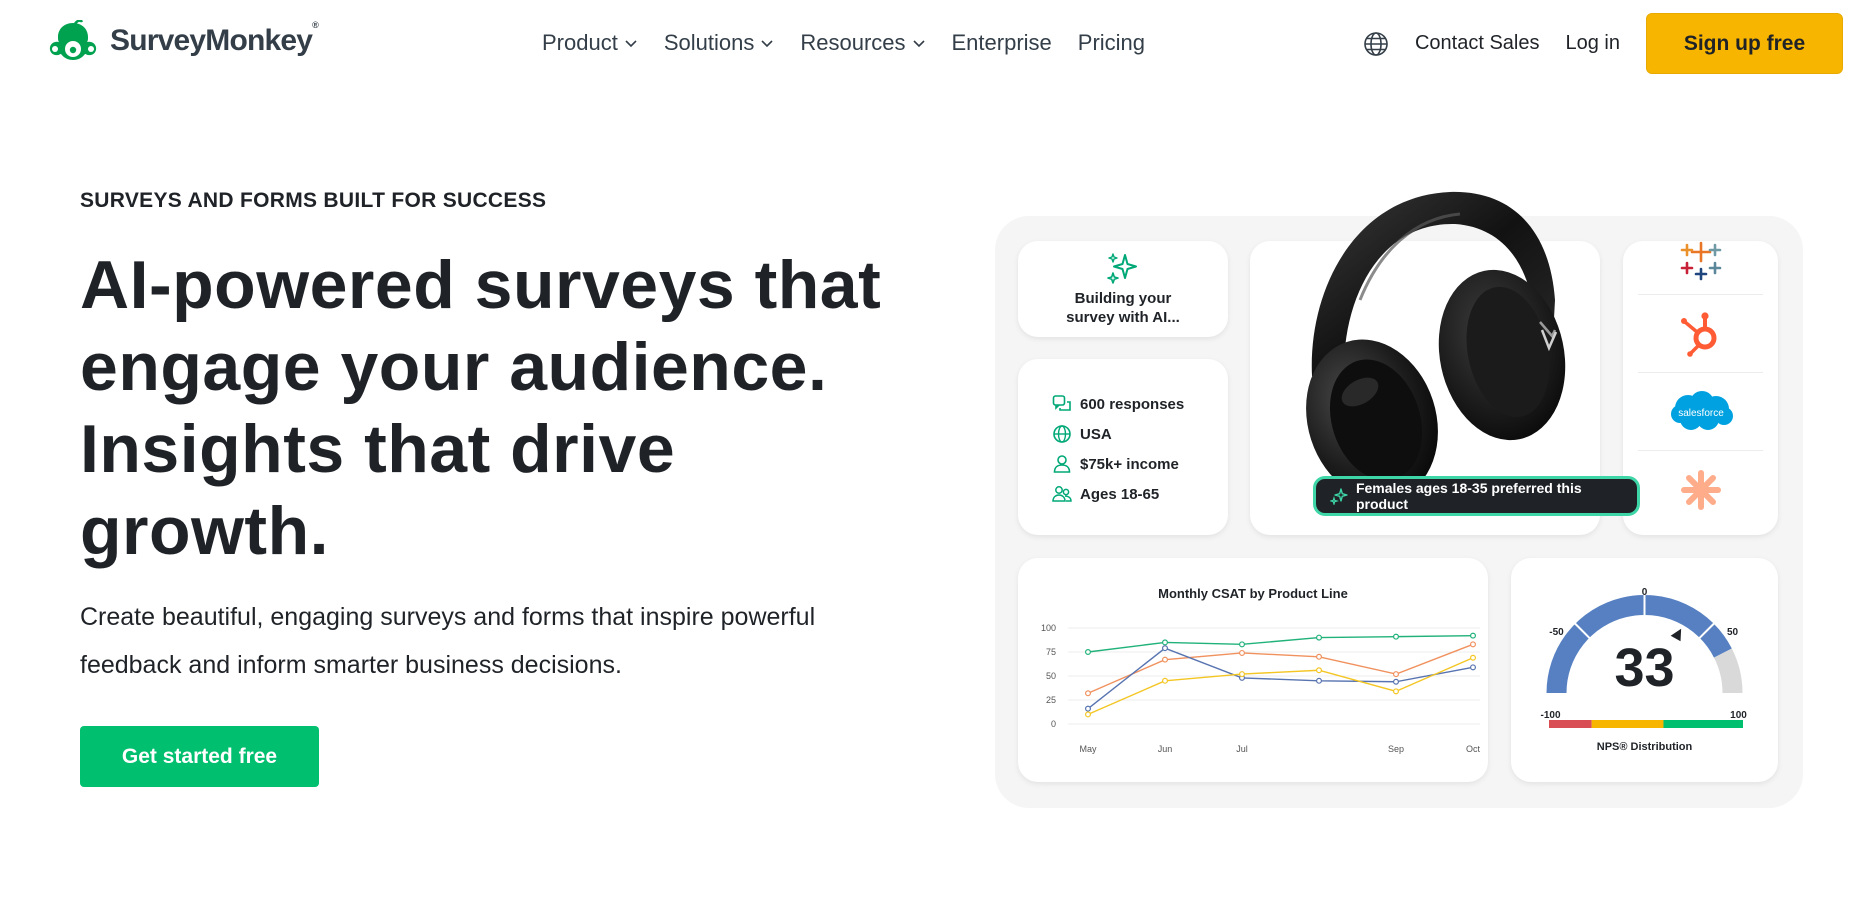 The height and width of the screenshot is (922, 1857). I want to click on gauge-tick-label: 0, so click(1645, 592).